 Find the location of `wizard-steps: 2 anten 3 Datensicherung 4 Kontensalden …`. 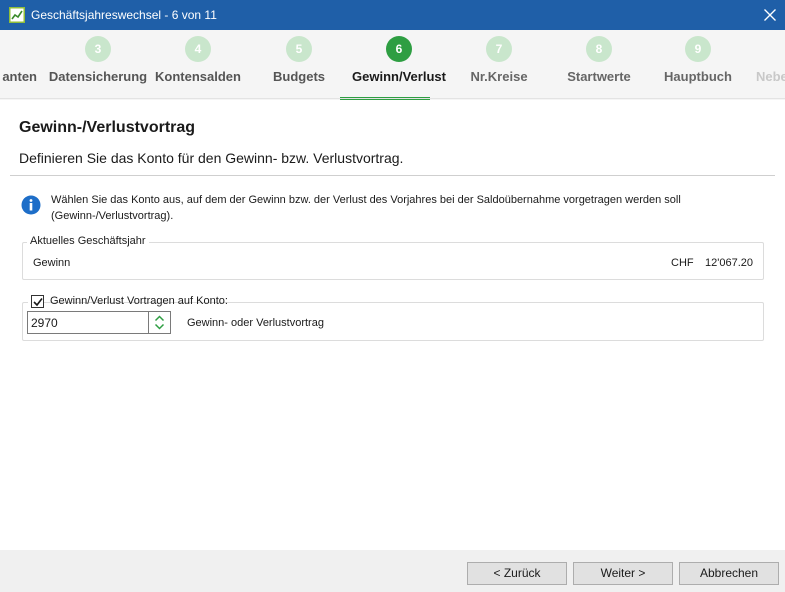

wizard-steps: 2 anten 3 Datensicherung 4 Kontensalden … is located at coordinates (392, 65).